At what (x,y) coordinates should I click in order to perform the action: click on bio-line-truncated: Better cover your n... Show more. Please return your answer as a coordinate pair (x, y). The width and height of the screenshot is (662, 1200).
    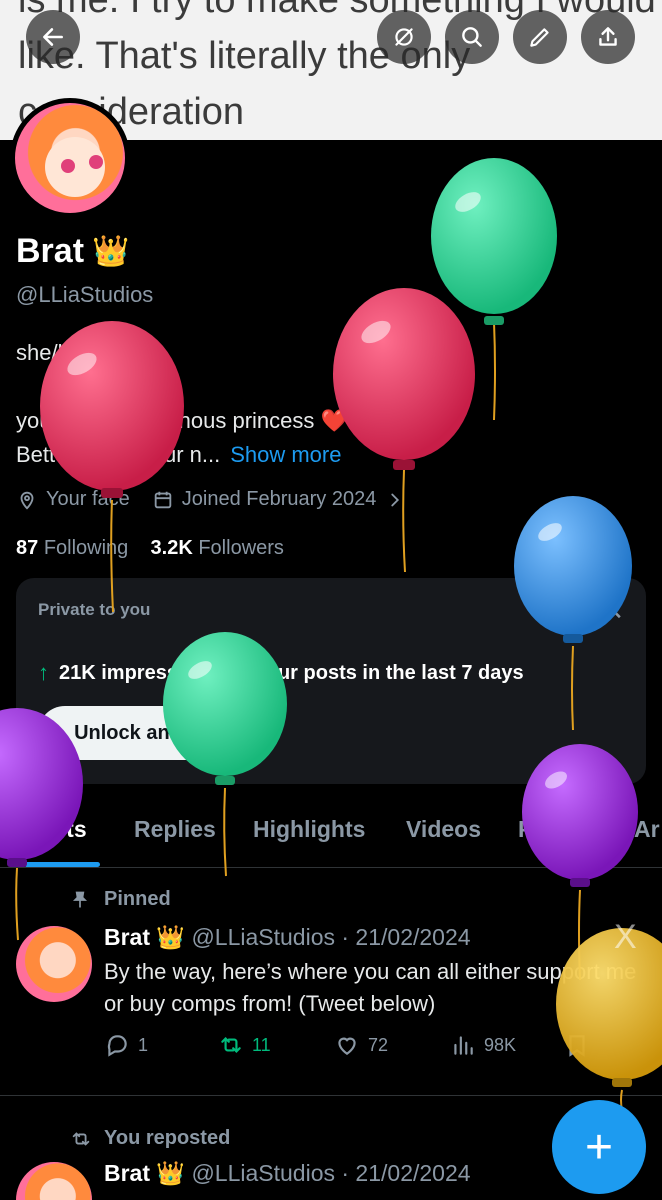
    Looking at the image, I should click on (178, 455).